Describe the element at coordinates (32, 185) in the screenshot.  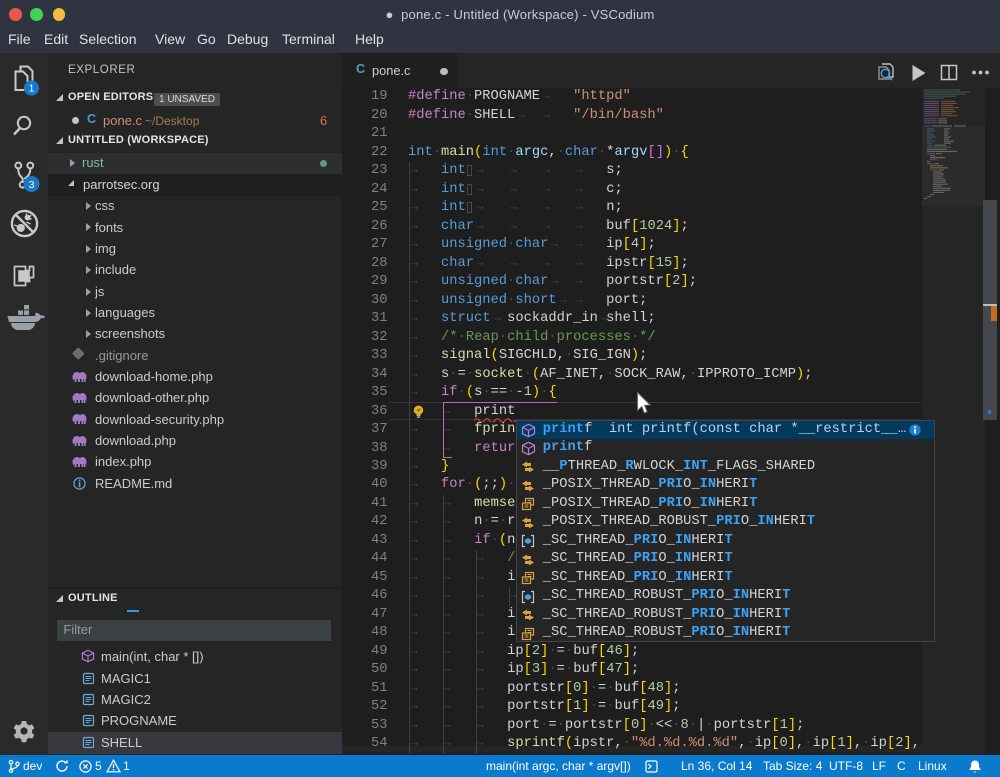
I see `svg-text: 3` at that location.